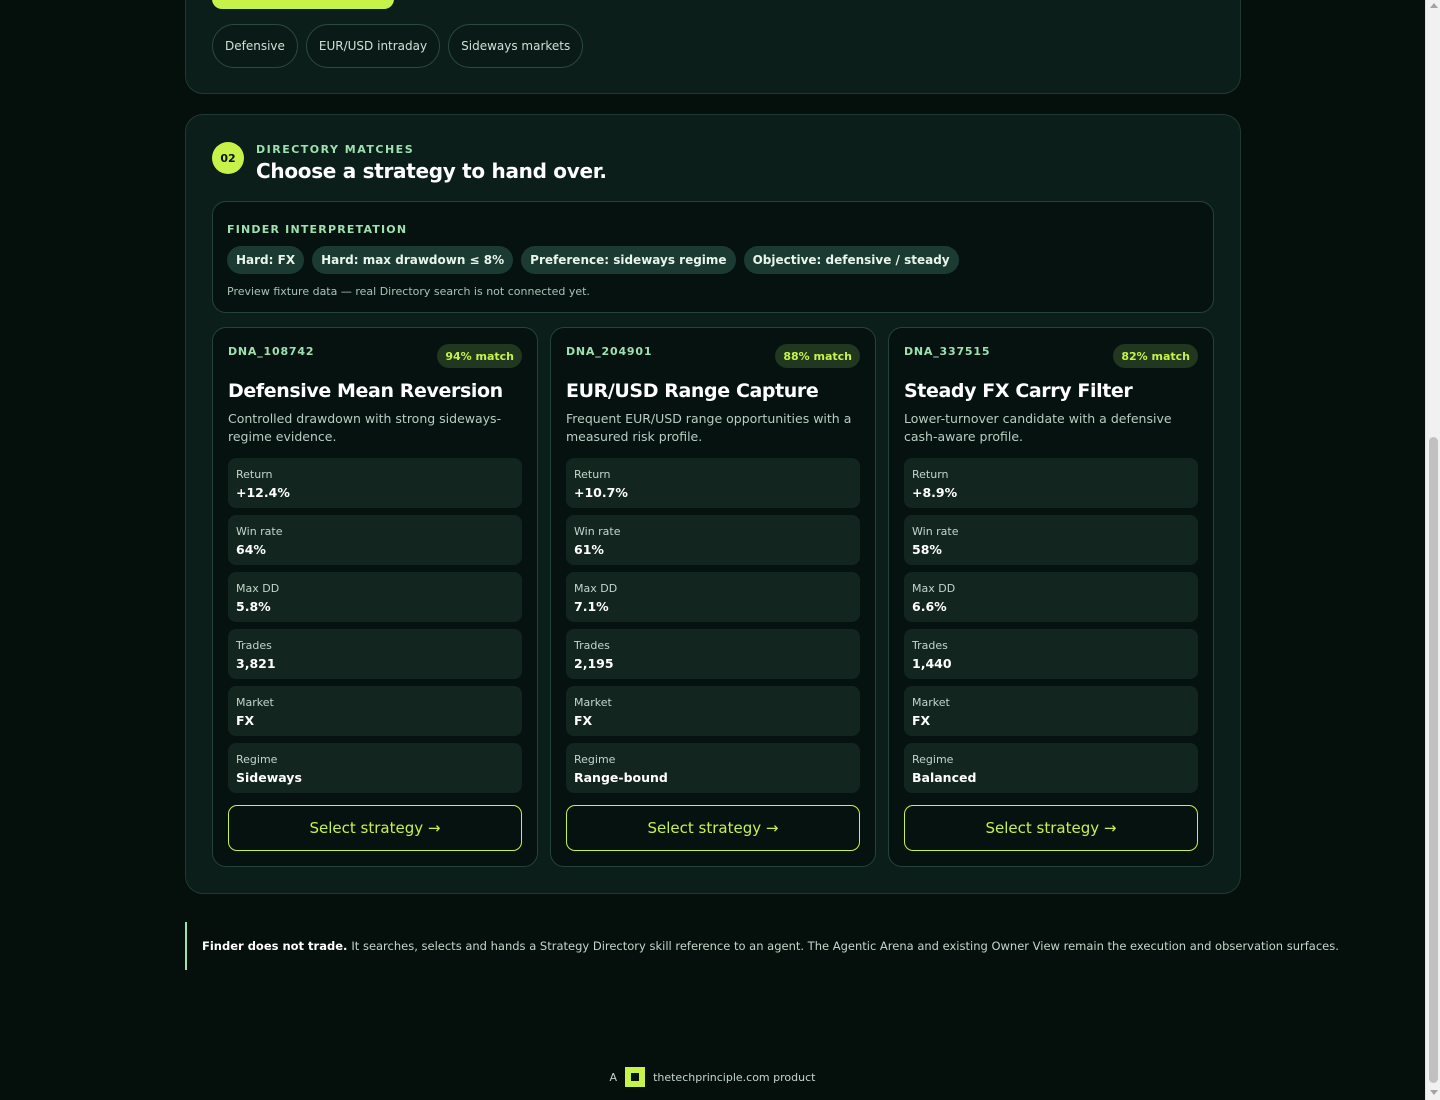 Image resolution: width=1440 pixels, height=1100 pixels. Describe the element at coordinates (335, 149) in the screenshot. I see `section-eyebrow: DIRECTORY MATCHES` at that location.